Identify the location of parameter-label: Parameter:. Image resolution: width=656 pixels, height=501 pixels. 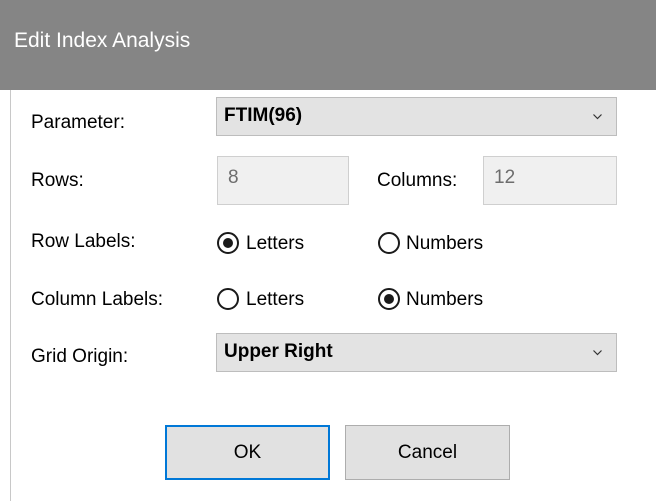
(78, 122).